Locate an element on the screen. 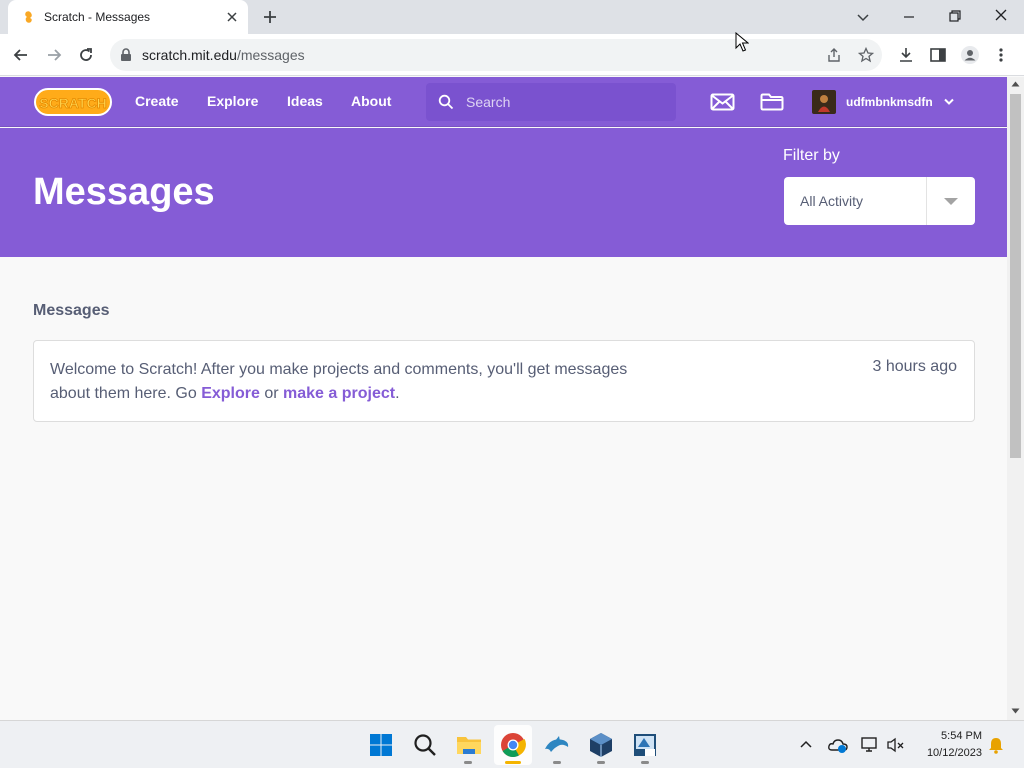 Image resolution: width=1024 pixels, height=768 pixels. browser-toolbar: scratch.mit.edu/messages is located at coordinates (512, 55).